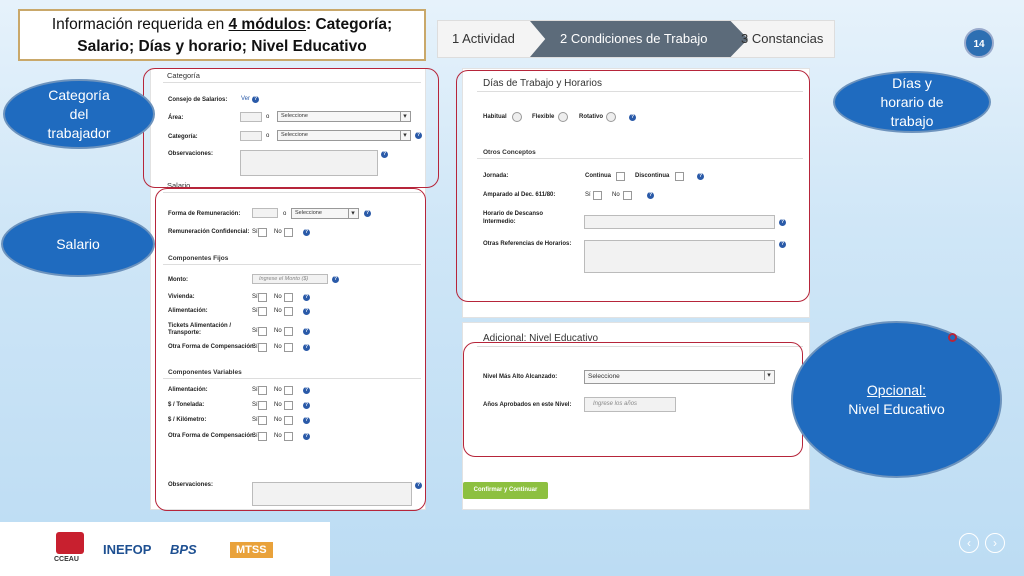 The width and height of the screenshot is (1024, 576). Describe the element at coordinates (896, 399) in the screenshot. I see `opcional-nivel-educativo-oval: Opcional: Nivel Educativo` at that location.